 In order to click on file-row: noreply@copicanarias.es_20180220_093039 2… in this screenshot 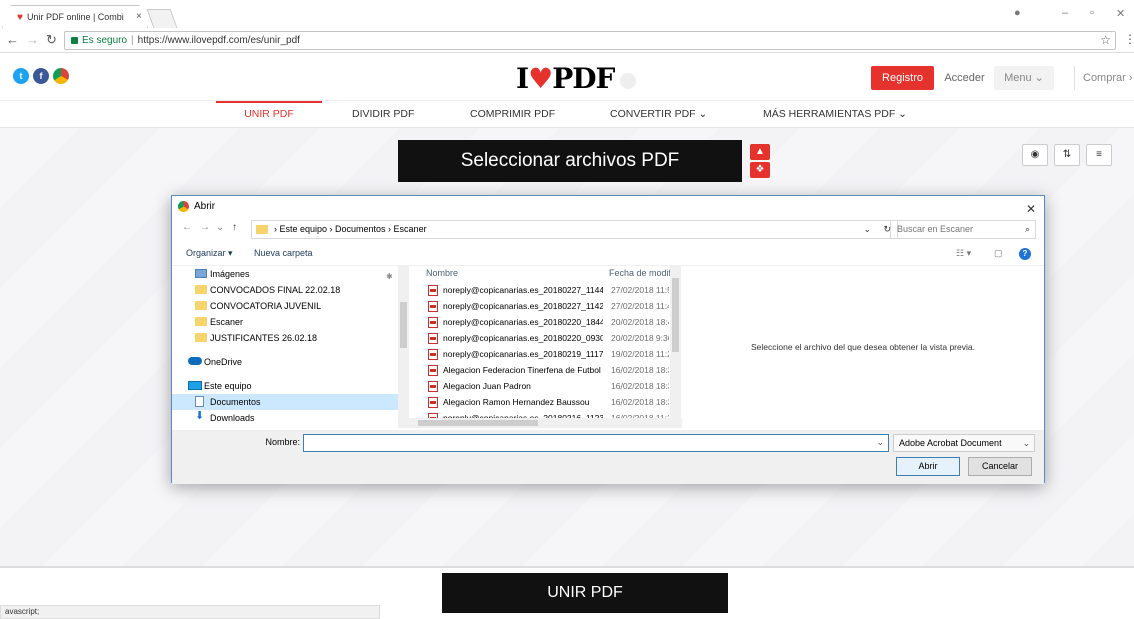, I will do `click(545, 338)`.